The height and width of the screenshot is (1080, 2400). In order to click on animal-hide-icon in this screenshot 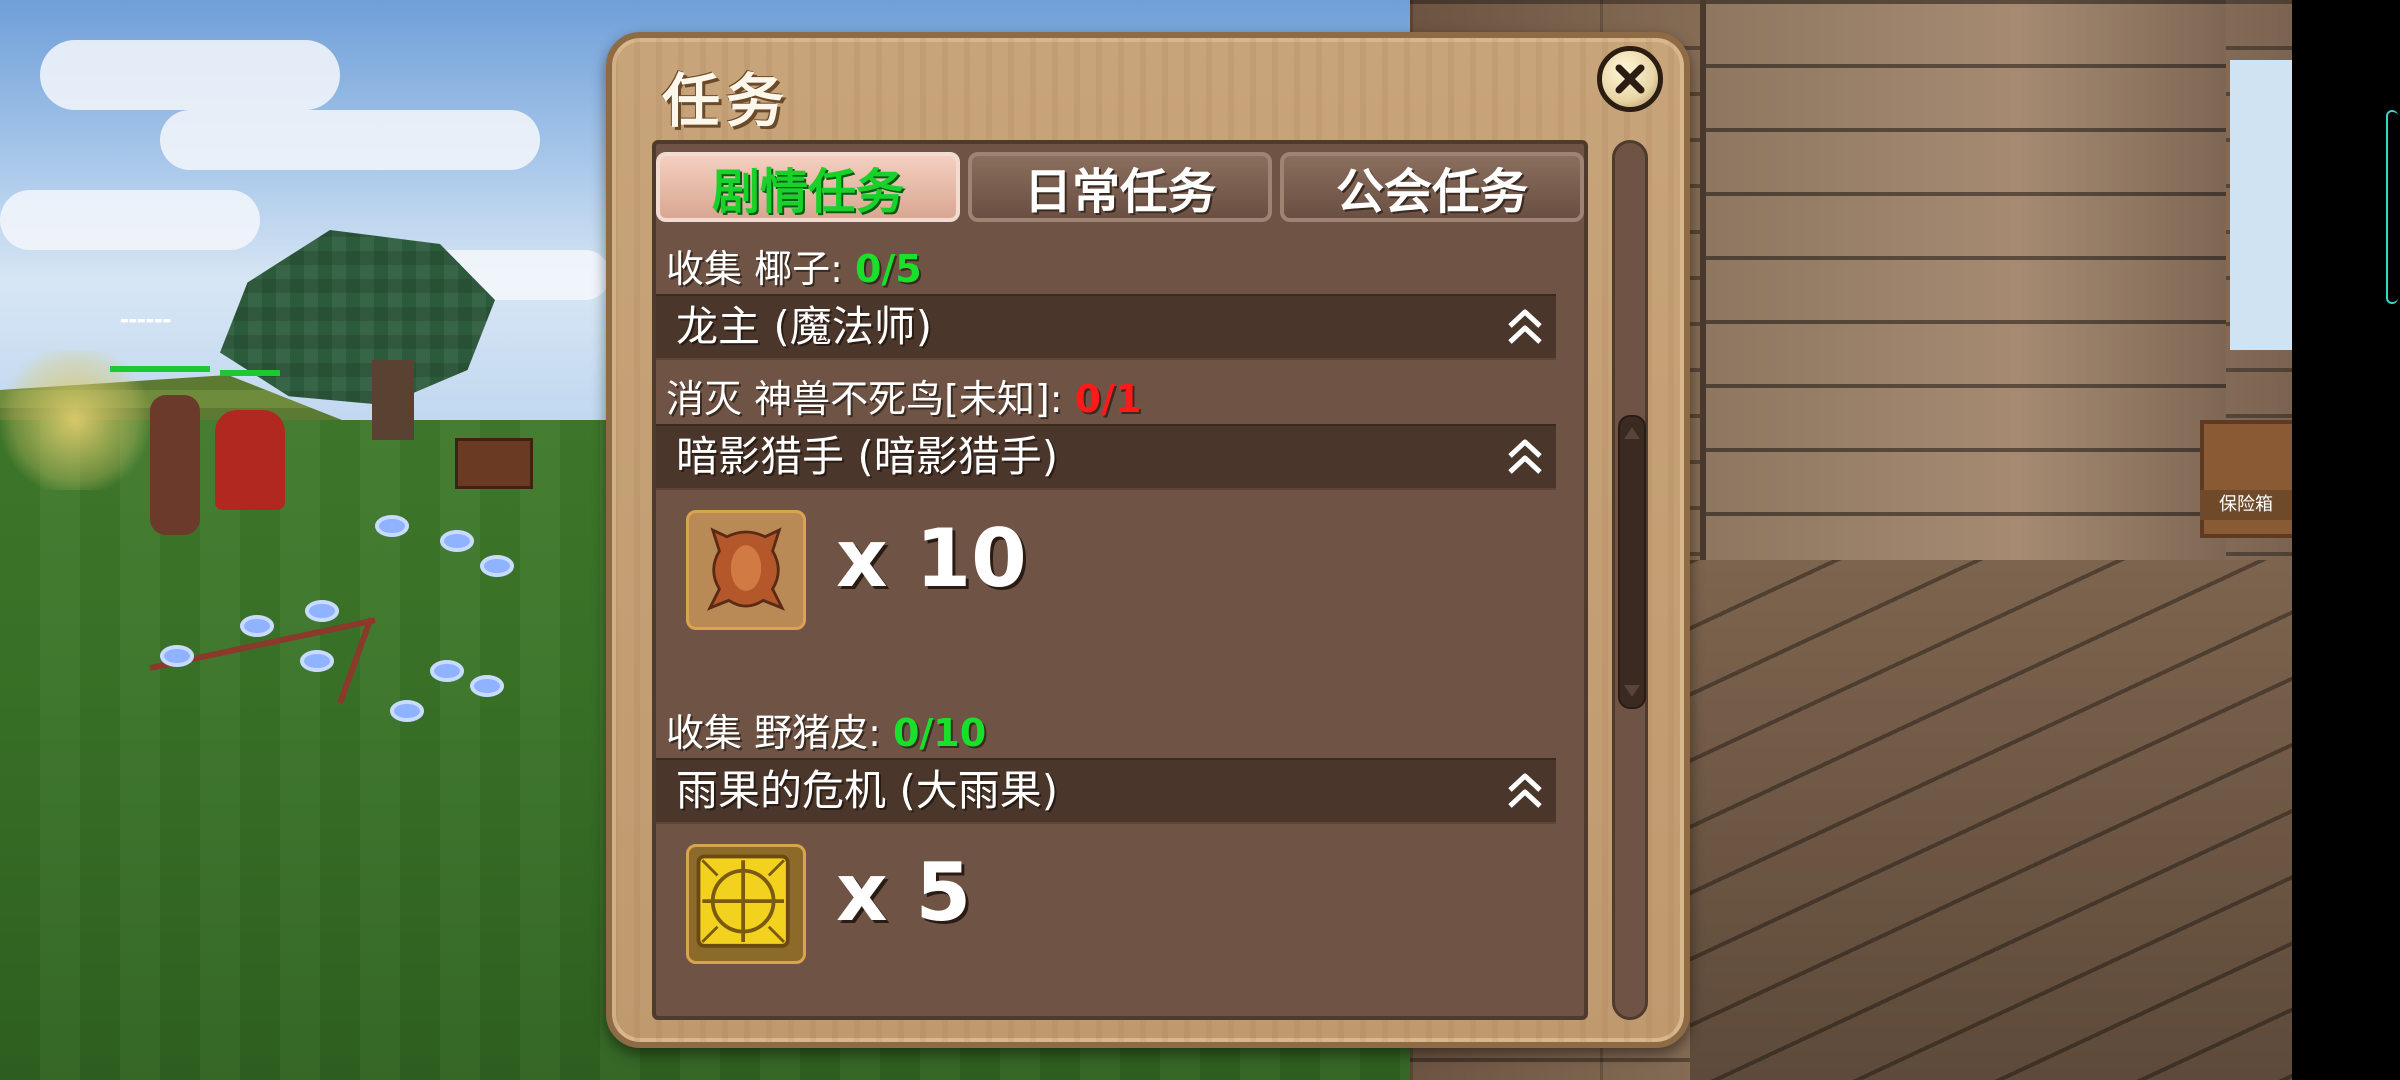, I will do `click(746, 570)`.